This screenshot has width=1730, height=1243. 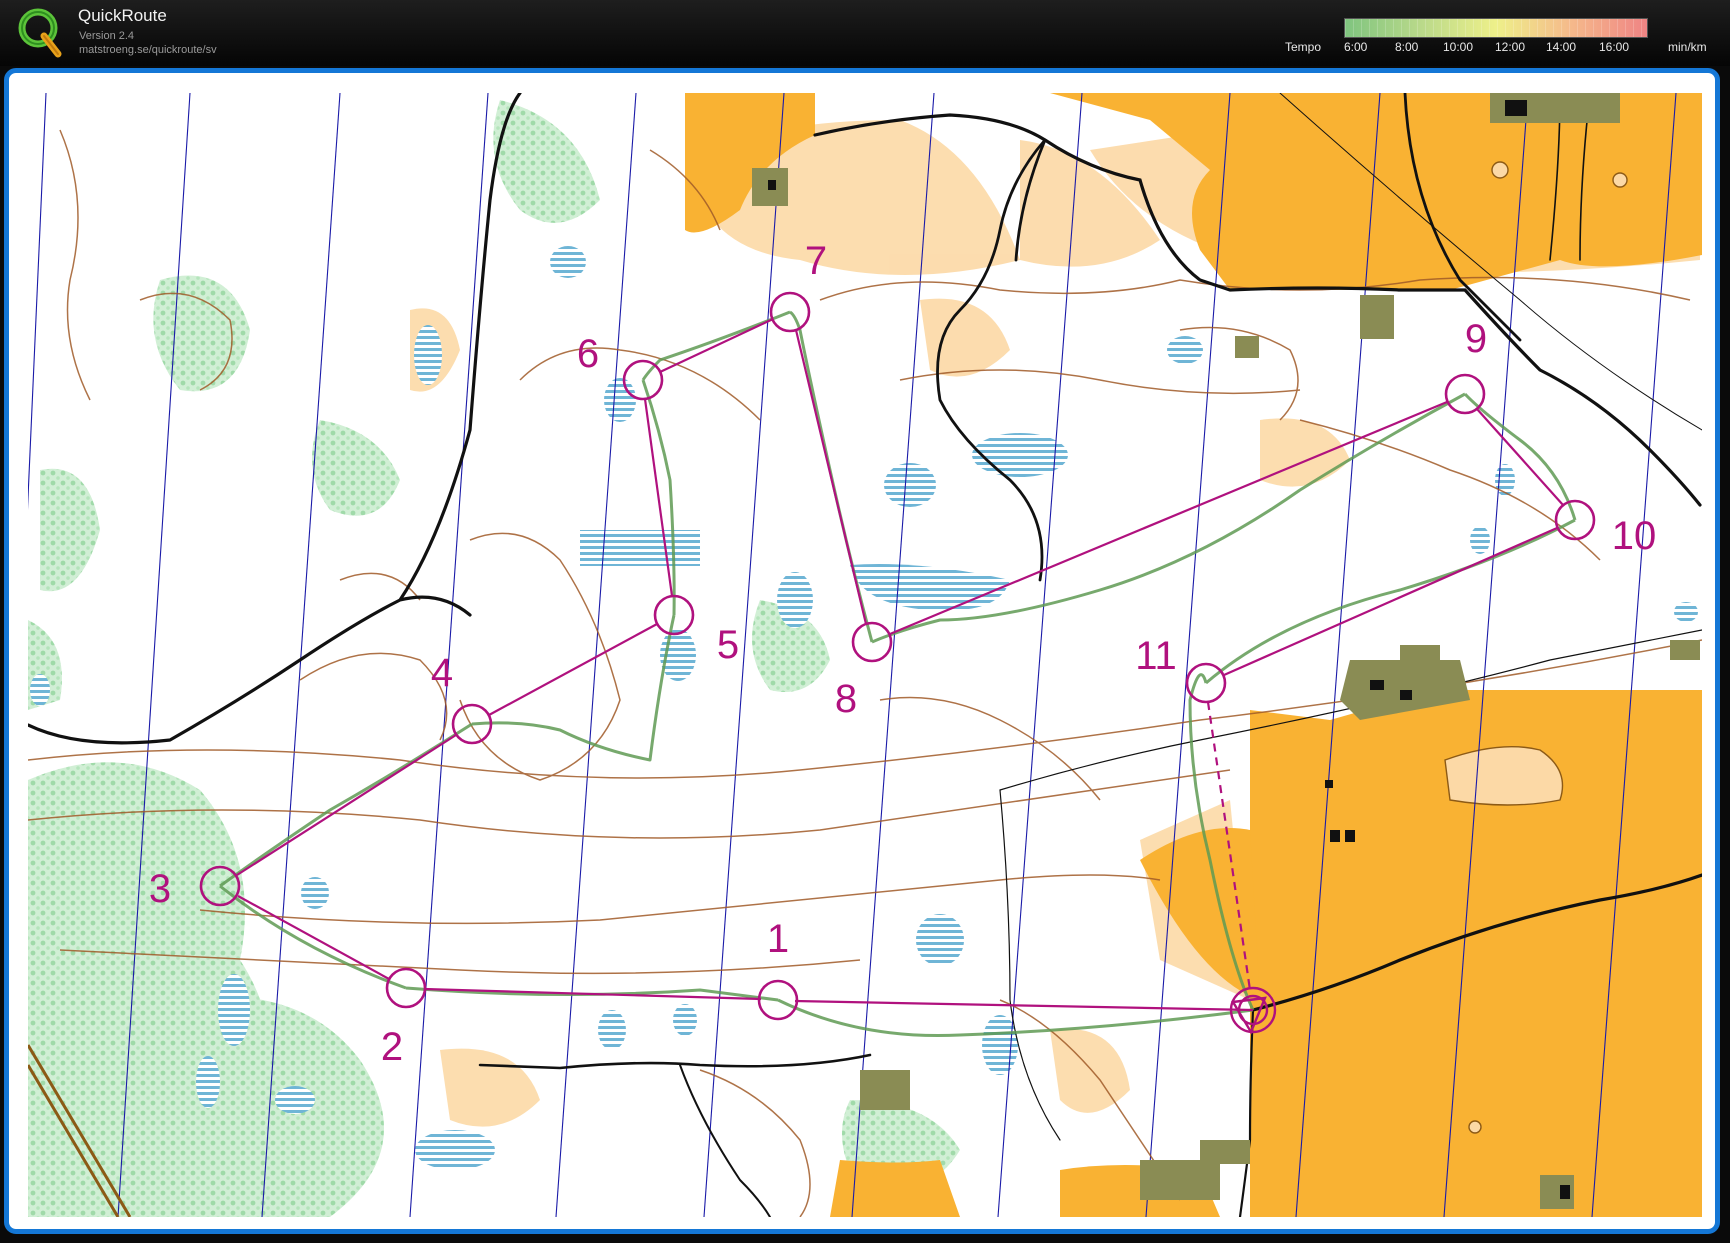 What do you see at coordinates (846, 699) in the screenshot?
I see `control-number: 8` at bounding box center [846, 699].